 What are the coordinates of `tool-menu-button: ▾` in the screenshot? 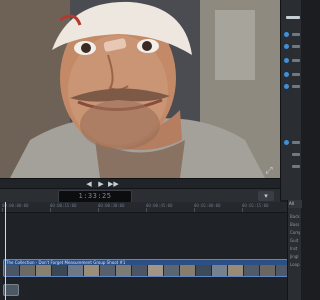 It's located at (266, 196).